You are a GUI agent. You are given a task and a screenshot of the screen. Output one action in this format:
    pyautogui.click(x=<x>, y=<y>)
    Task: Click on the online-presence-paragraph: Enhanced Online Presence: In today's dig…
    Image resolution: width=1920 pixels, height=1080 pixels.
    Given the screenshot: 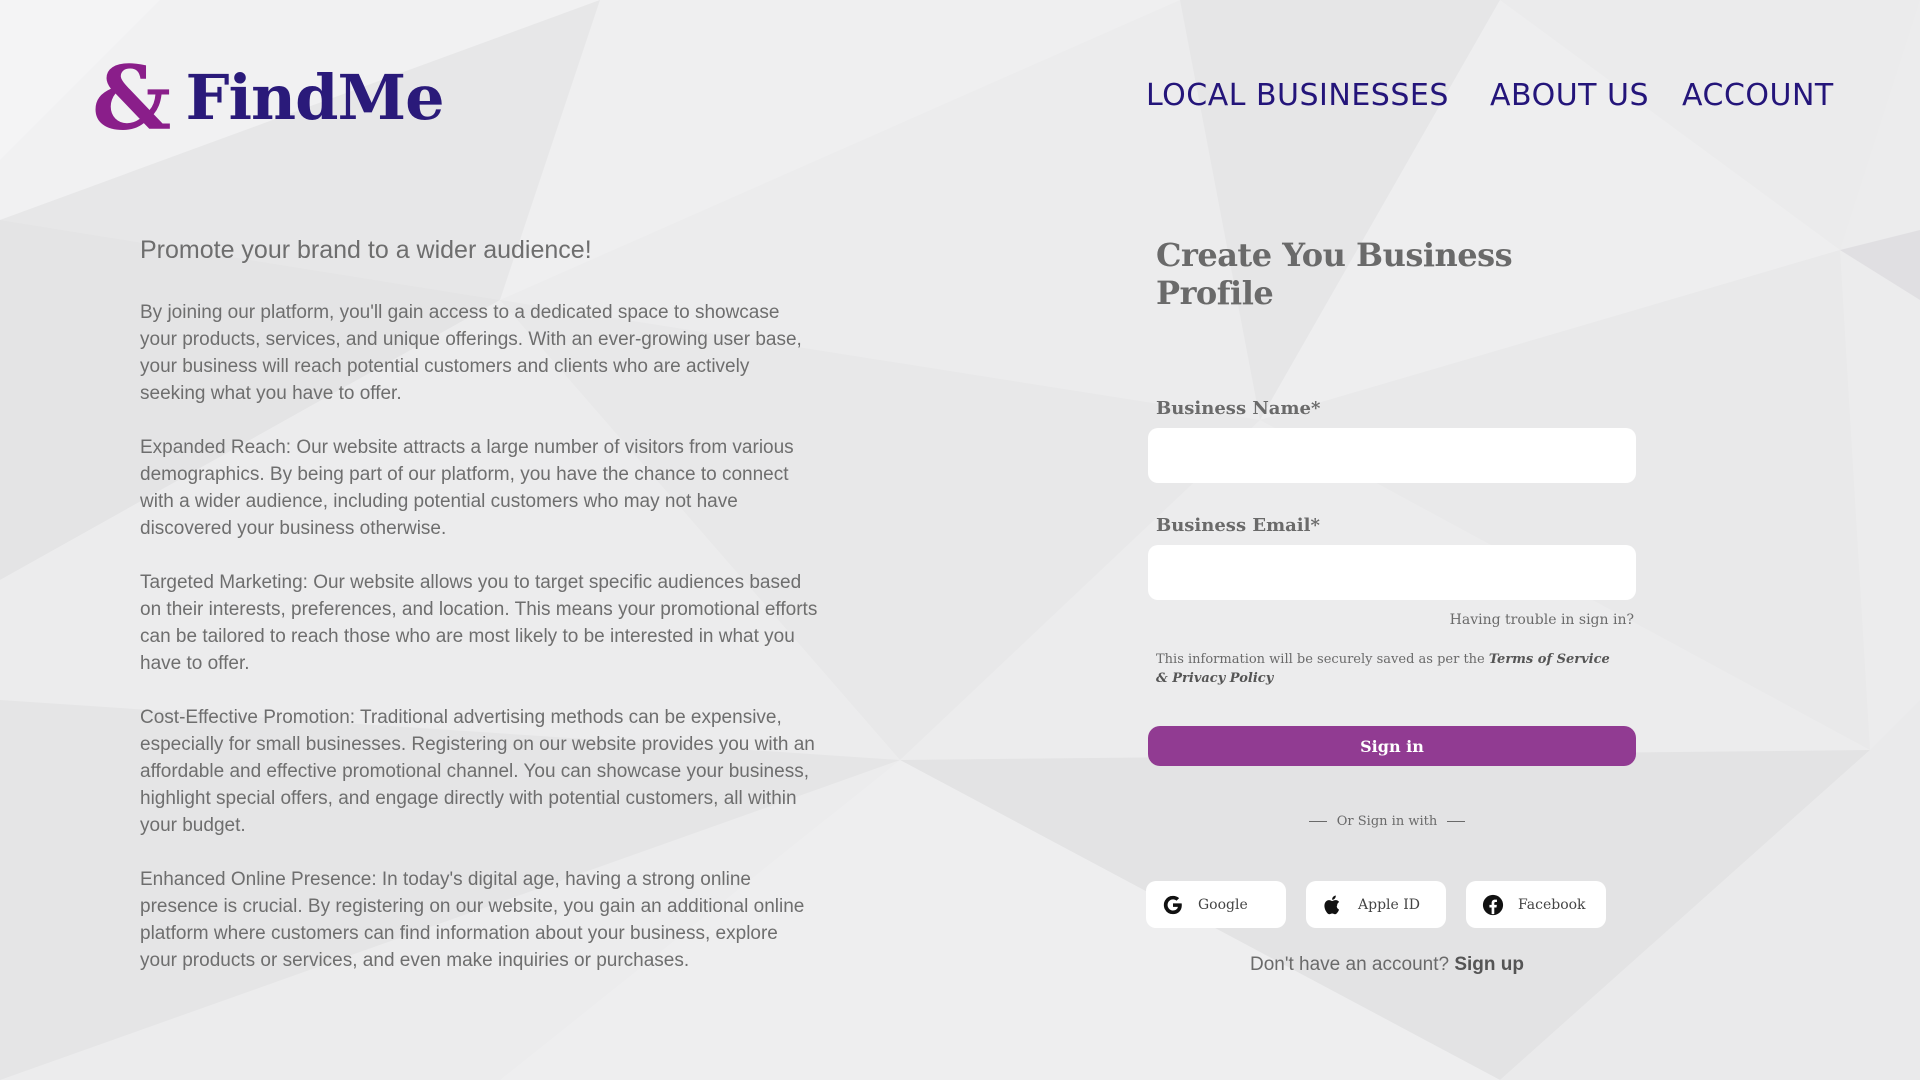 What is the action you would take?
    pyautogui.click(x=472, y=920)
    